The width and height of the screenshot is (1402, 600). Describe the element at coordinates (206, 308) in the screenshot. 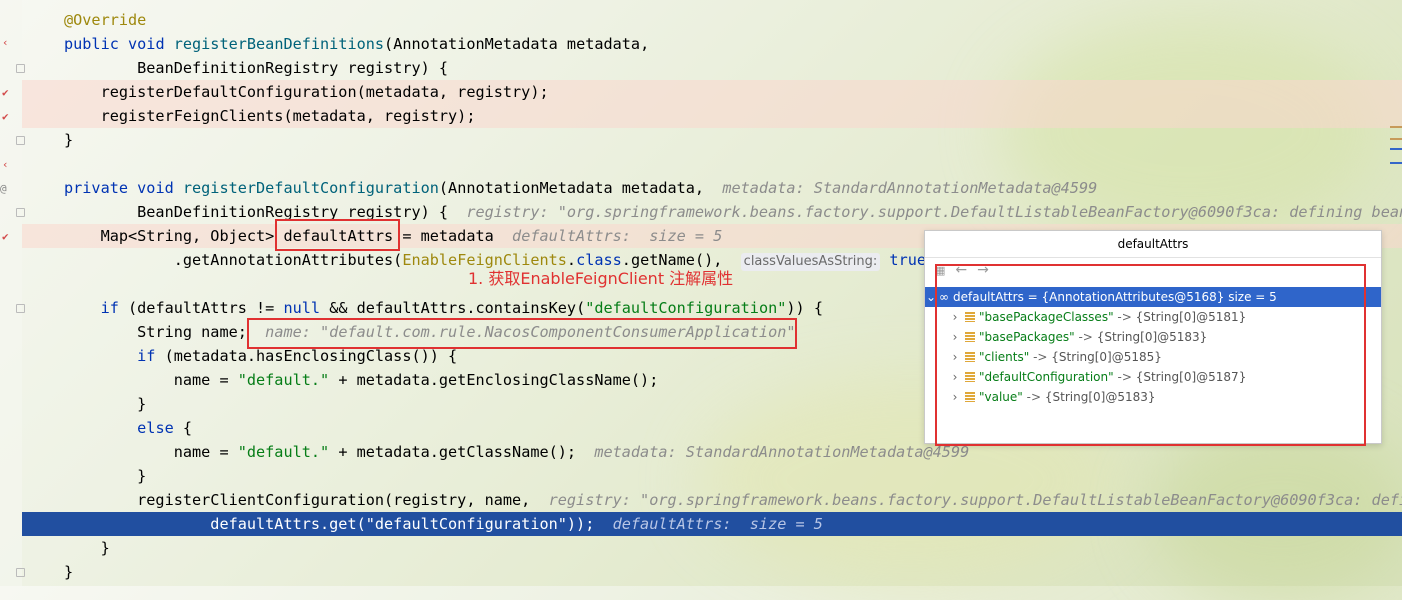

I see `code-token: (defaultAttrs !=` at that location.